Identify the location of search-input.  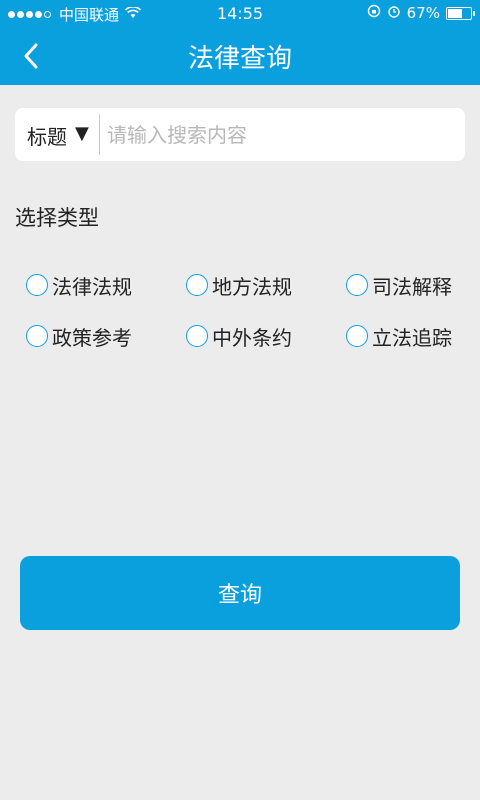
(282, 134).